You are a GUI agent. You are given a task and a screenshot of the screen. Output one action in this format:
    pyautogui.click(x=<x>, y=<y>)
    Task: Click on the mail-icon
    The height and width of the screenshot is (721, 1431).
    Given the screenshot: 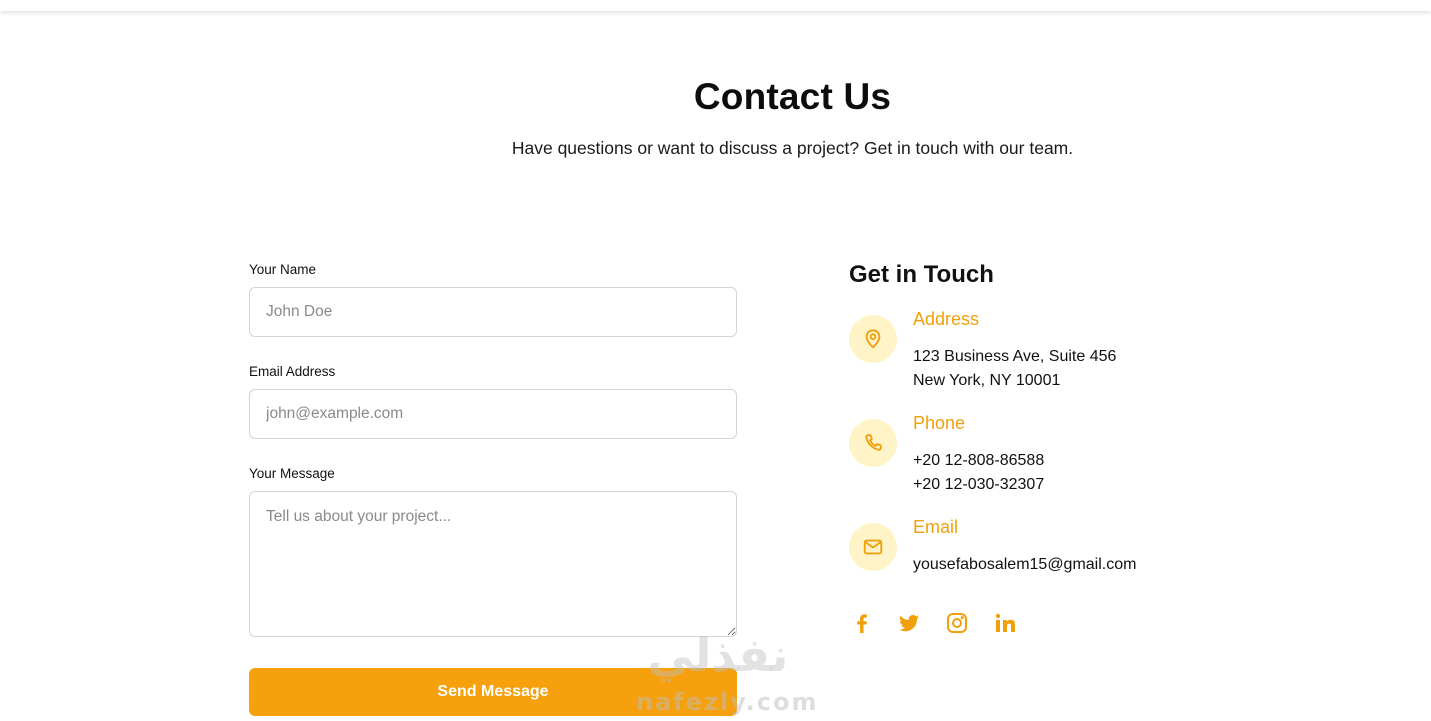 What is the action you would take?
    pyautogui.click(x=873, y=547)
    